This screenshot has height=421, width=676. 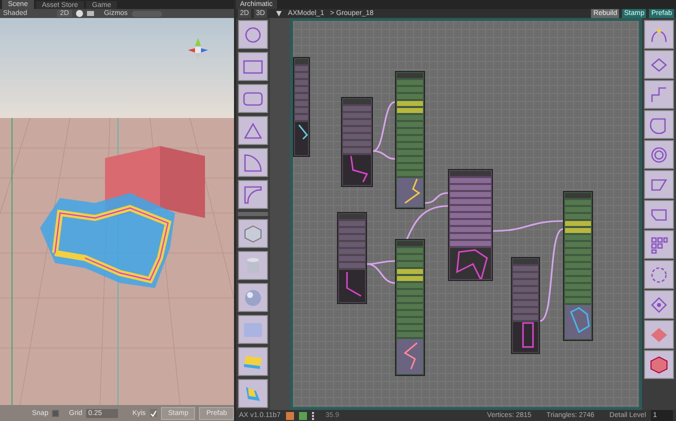 I want to click on search-field, so click(x=147, y=13).